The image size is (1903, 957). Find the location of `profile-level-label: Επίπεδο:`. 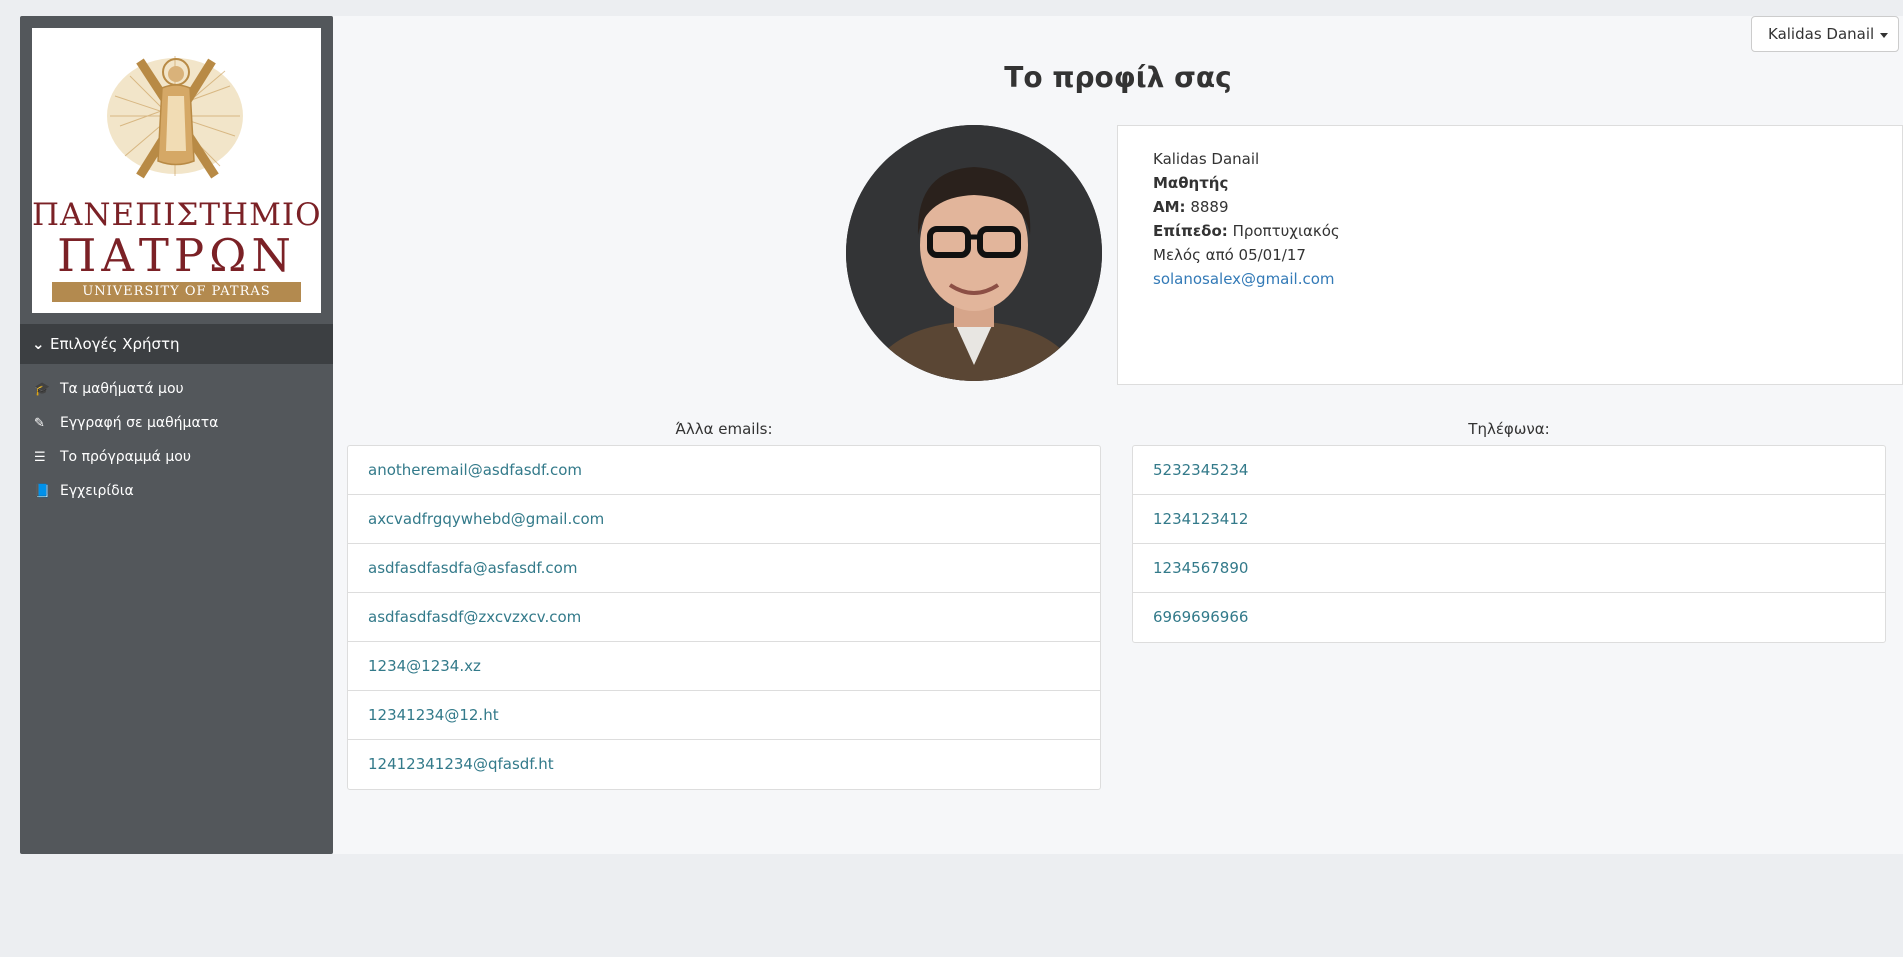

profile-level-label: Επίπεδο: is located at coordinates (1190, 231).